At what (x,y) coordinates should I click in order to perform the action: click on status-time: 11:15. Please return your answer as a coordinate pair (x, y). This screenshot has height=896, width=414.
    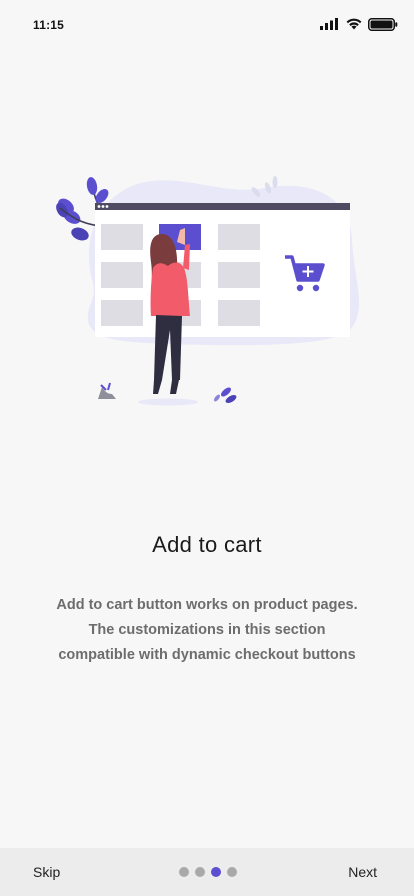
    Looking at the image, I should click on (49, 25).